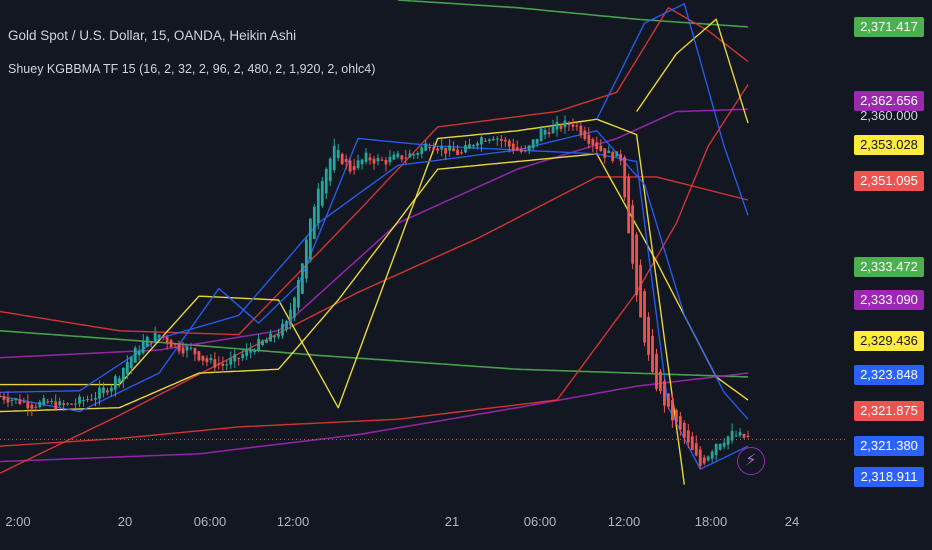 The image size is (932, 550). What do you see at coordinates (889, 27) in the screenshot?
I see `price-tag: 2,371.417` at bounding box center [889, 27].